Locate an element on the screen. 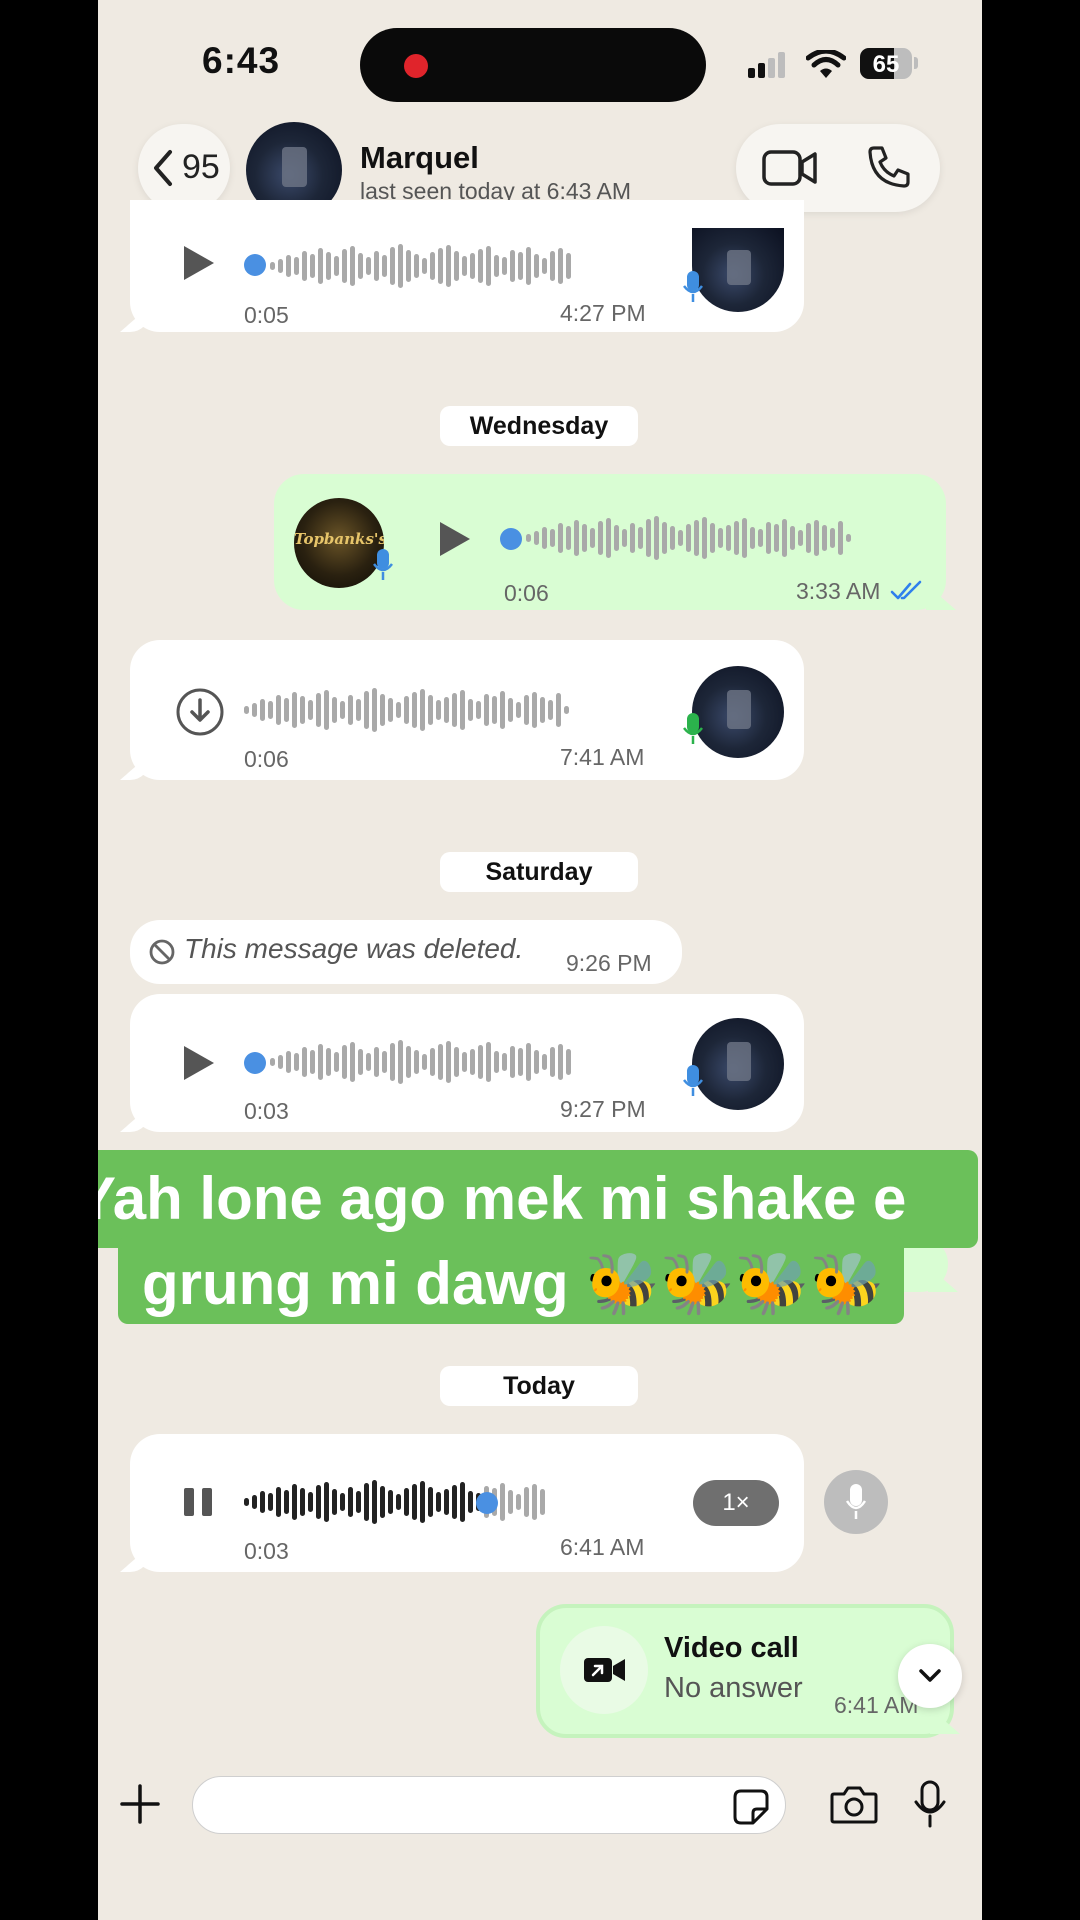 Image resolution: width=1080 pixels, height=1920 pixels. record-reply-button is located at coordinates (856, 1502).